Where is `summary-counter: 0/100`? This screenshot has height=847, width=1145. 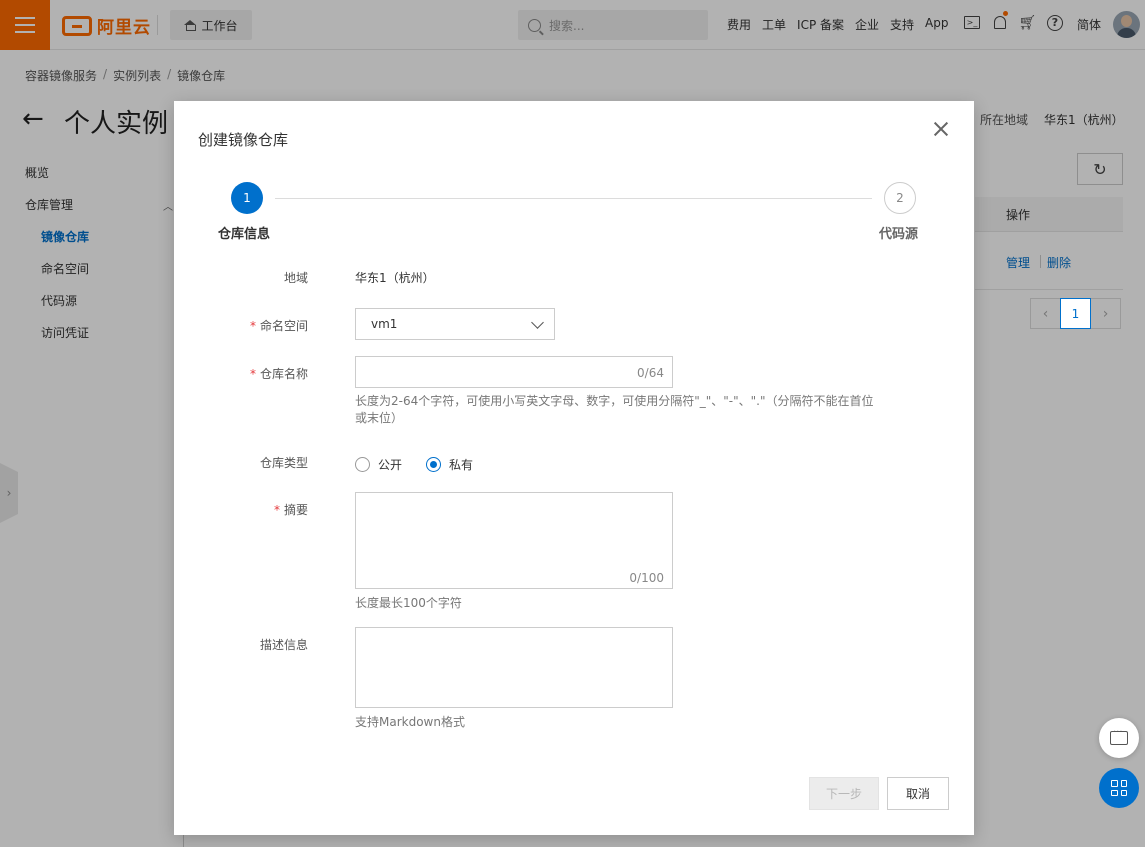
summary-counter: 0/100 is located at coordinates (646, 578).